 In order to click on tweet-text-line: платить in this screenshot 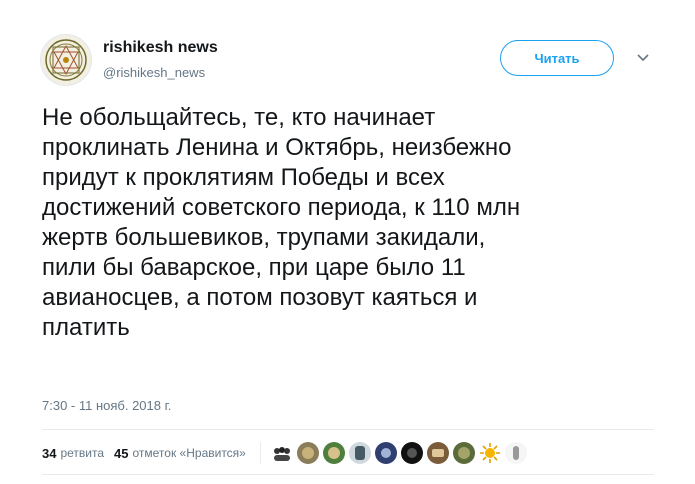, I will do `click(86, 327)`.